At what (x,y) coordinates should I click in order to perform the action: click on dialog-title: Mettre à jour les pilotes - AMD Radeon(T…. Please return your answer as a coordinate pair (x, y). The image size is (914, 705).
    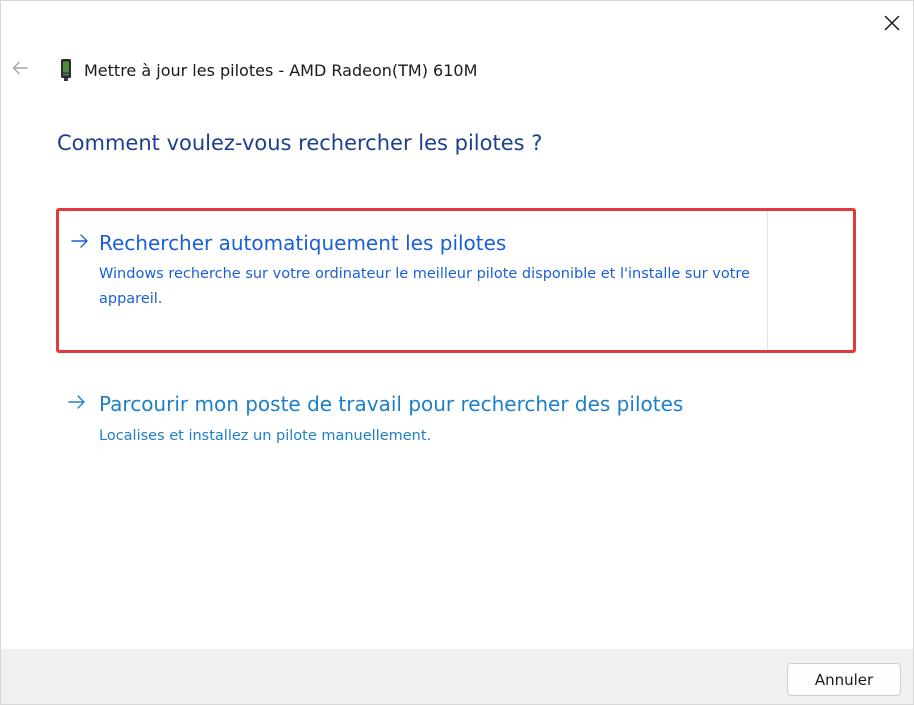
    Looking at the image, I should click on (281, 70).